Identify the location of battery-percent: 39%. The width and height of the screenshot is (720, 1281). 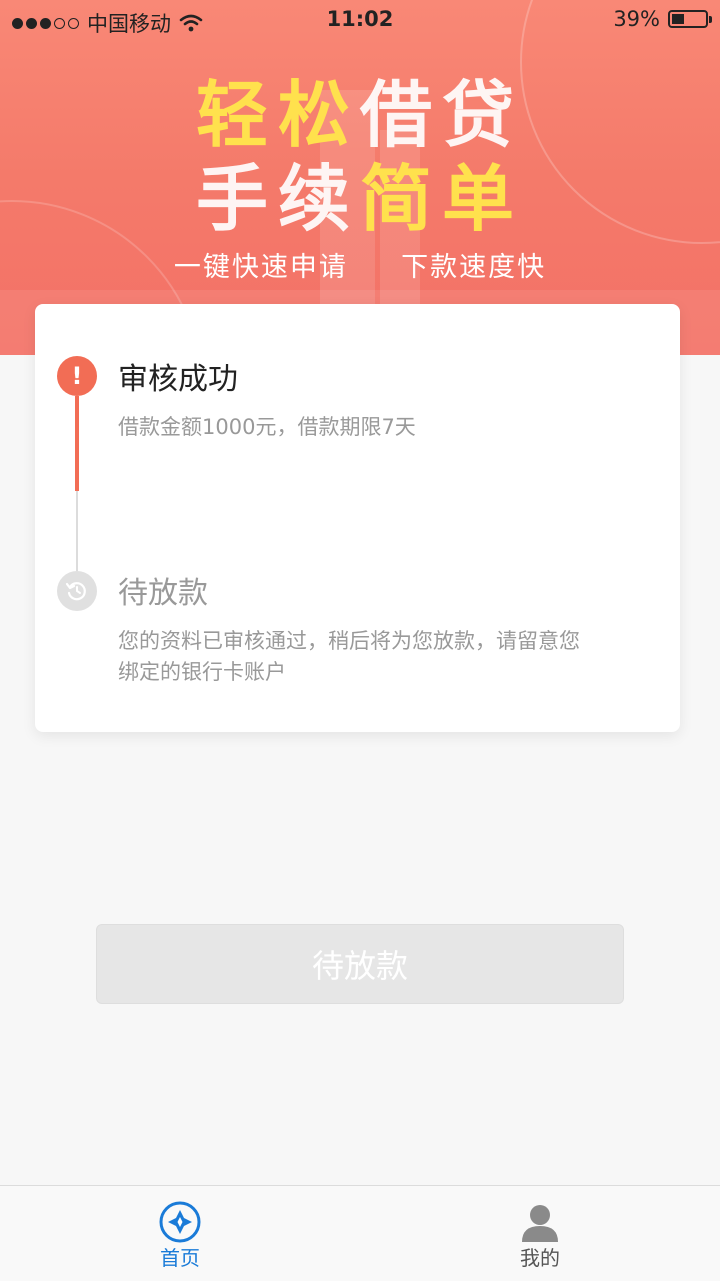
(636, 19).